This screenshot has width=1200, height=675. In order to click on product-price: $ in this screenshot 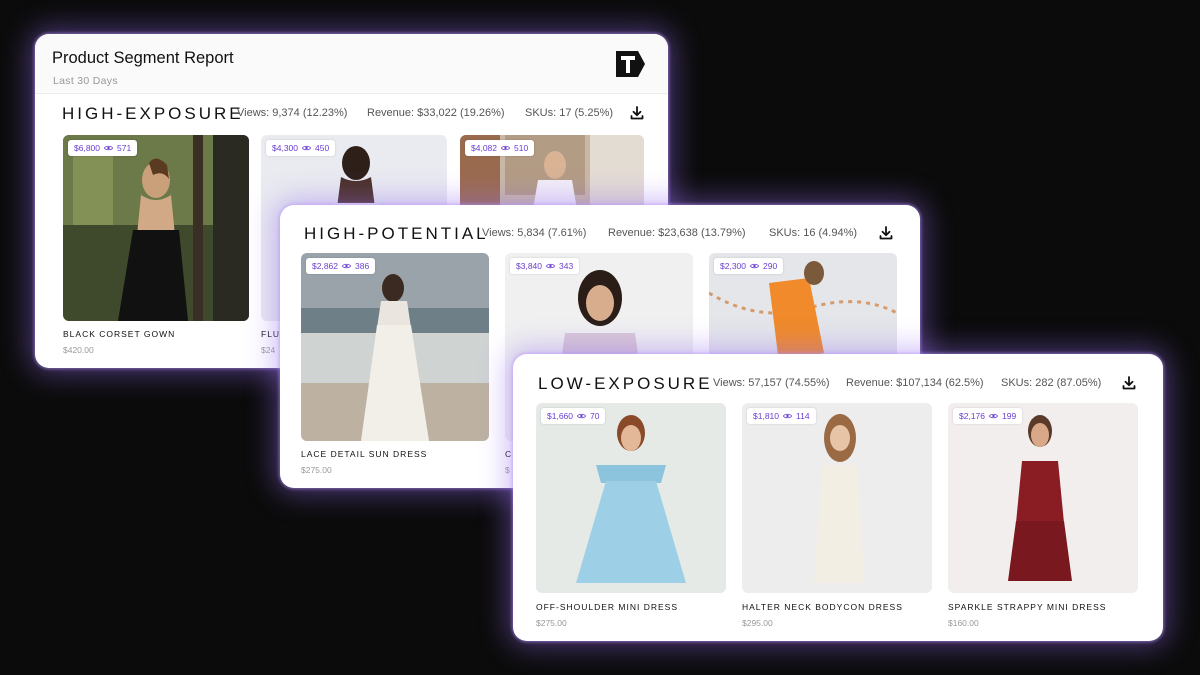, I will do `click(507, 470)`.